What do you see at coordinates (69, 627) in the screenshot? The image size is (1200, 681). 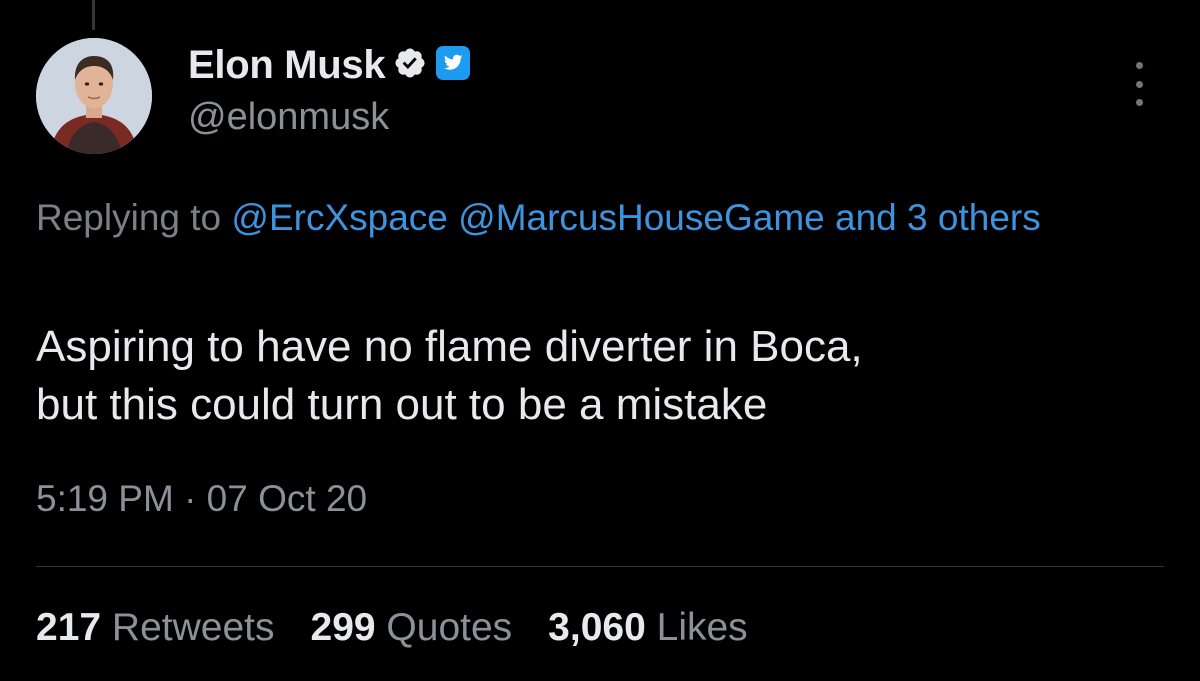 I see `retweets-count: 217` at bounding box center [69, 627].